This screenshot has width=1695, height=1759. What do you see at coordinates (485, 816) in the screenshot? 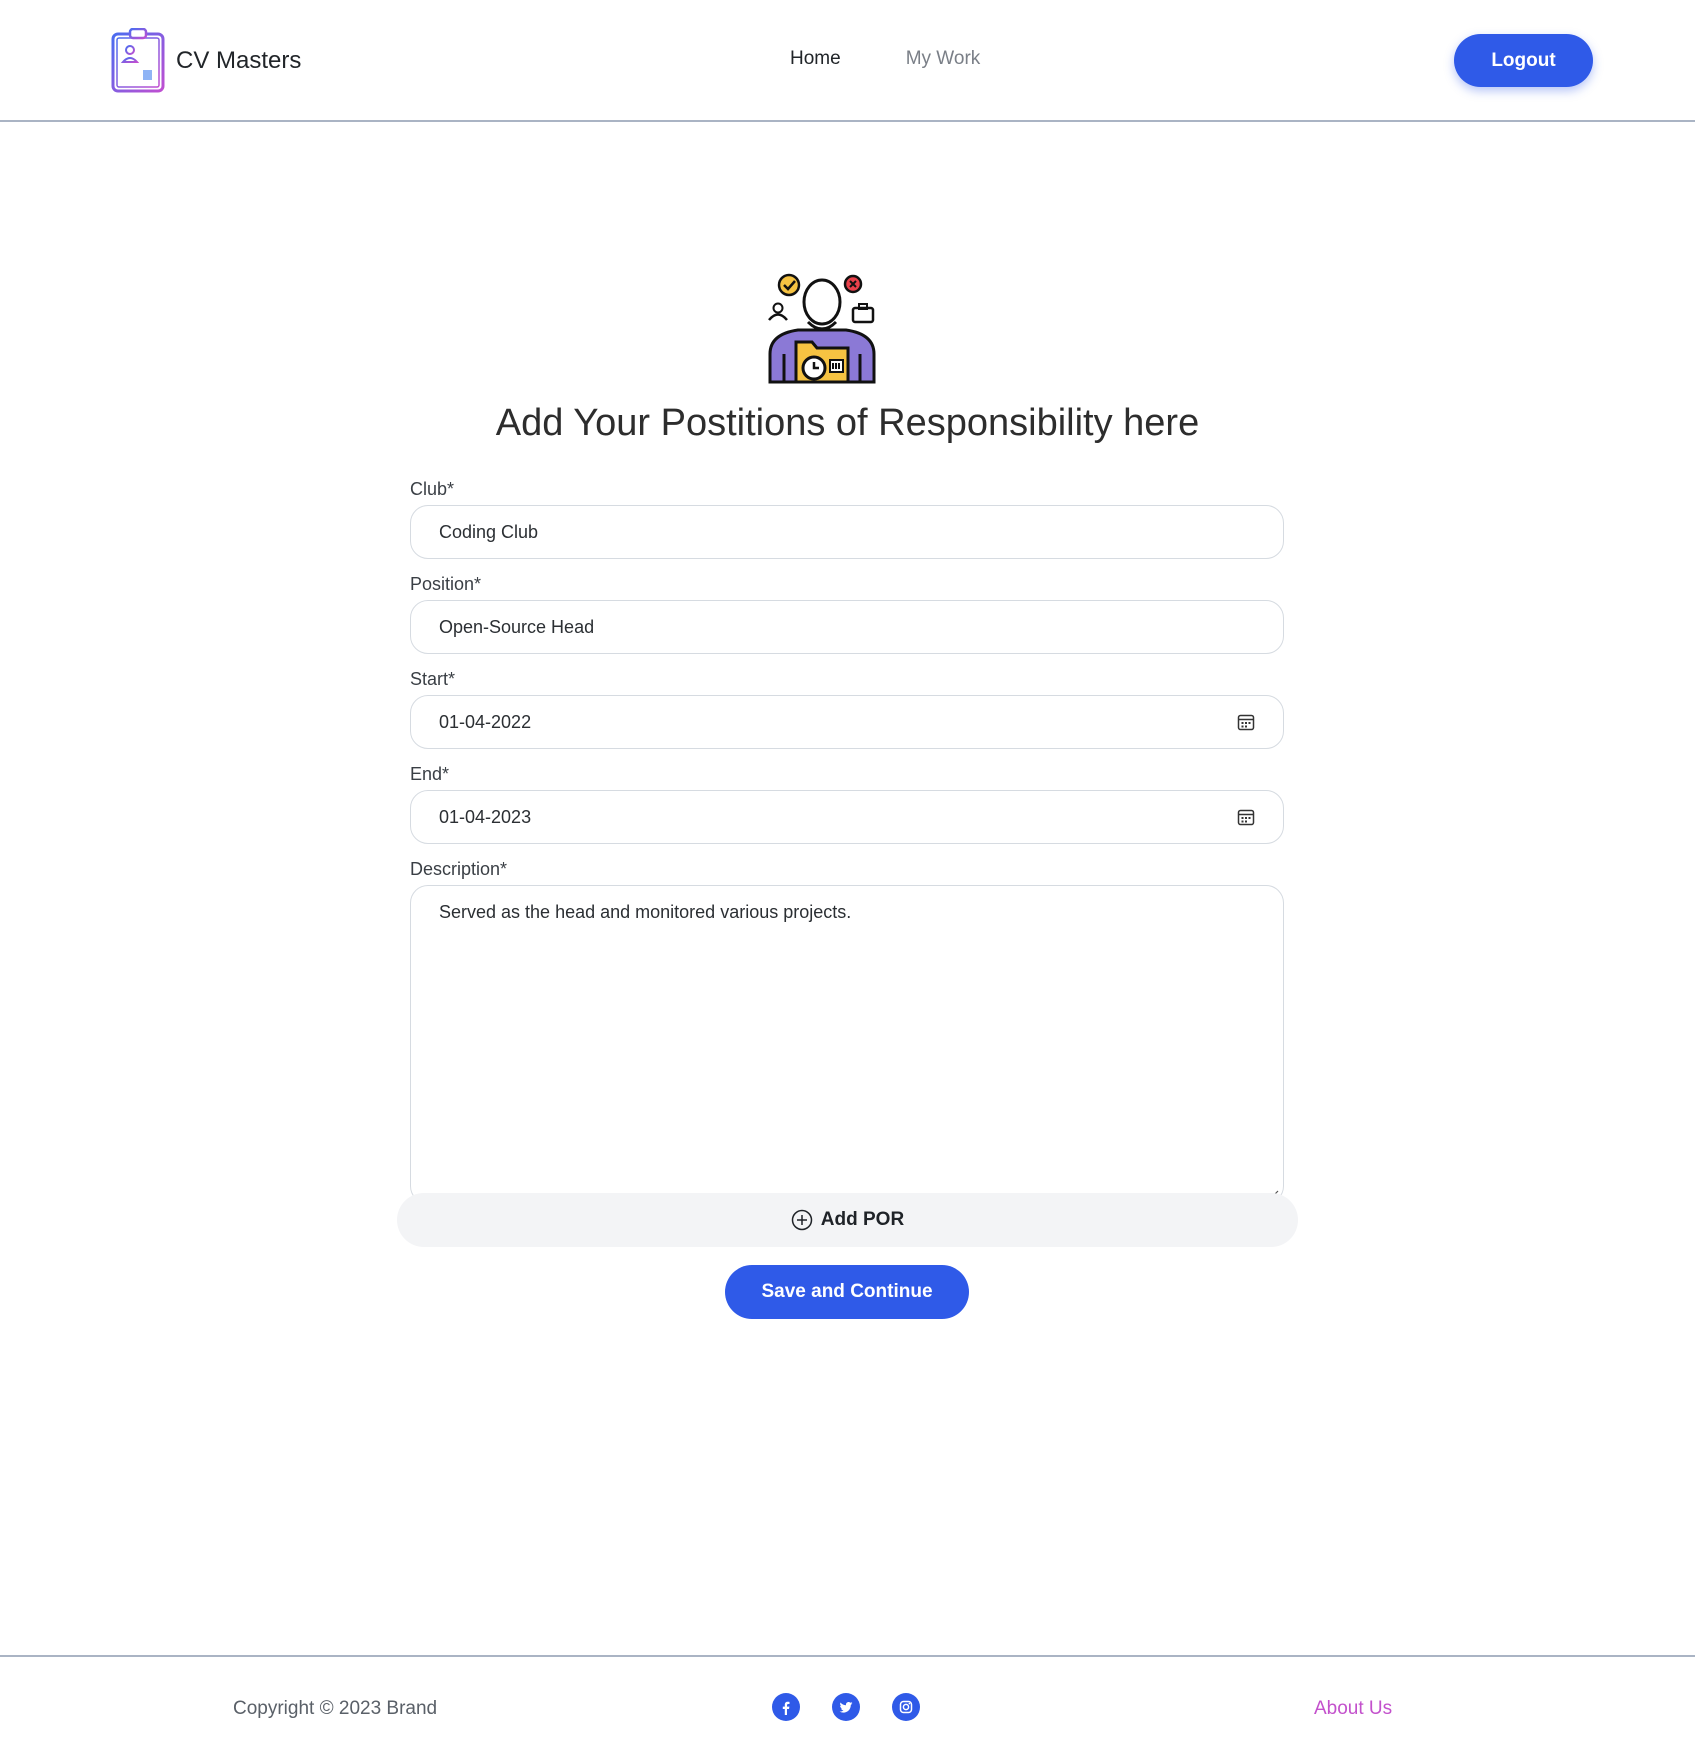
I see `end-date-value: 01-04-2023` at bounding box center [485, 816].